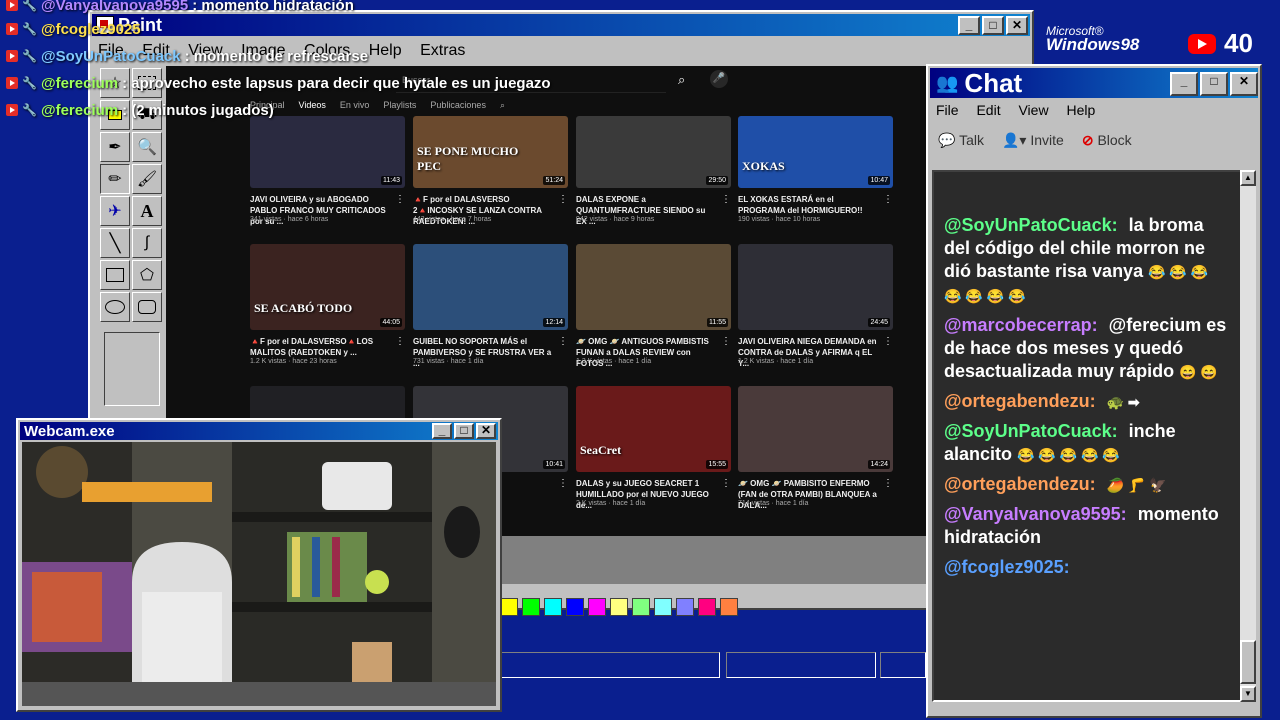 The height and width of the screenshot is (720, 1280). Describe the element at coordinates (681, 80) in the screenshot. I see `search-icon: ⌕` at that location.